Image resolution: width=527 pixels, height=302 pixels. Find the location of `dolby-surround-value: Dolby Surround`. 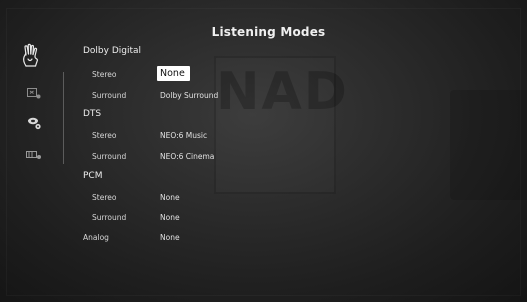

dolby-surround-value: Dolby Surround is located at coordinates (189, 95).